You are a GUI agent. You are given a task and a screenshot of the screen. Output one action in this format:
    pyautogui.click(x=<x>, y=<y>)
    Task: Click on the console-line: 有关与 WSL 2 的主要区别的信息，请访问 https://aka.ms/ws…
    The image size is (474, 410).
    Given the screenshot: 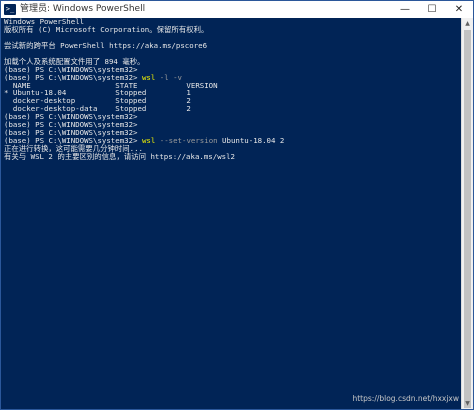 What is the action you would take?
    pyautogui.click(x=119, y=156)
    